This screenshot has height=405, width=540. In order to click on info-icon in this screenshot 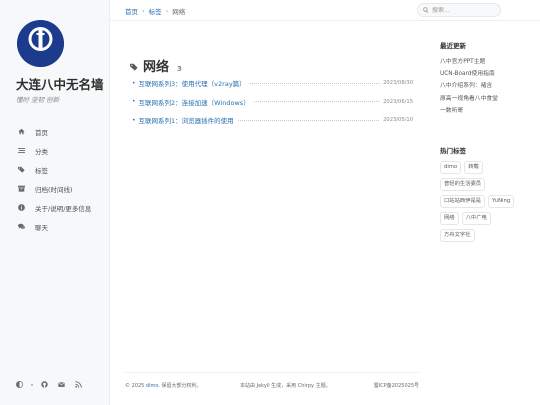, I will do `click(21, 208)`.